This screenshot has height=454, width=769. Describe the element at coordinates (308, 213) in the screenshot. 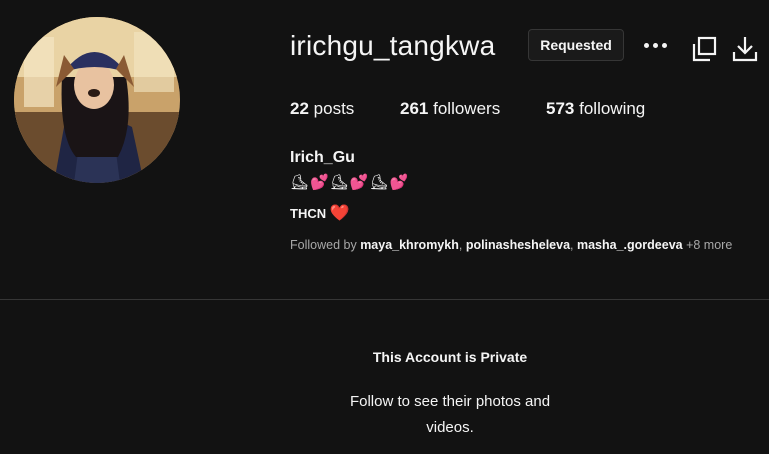

I see `bio-text: THCN` at that location.